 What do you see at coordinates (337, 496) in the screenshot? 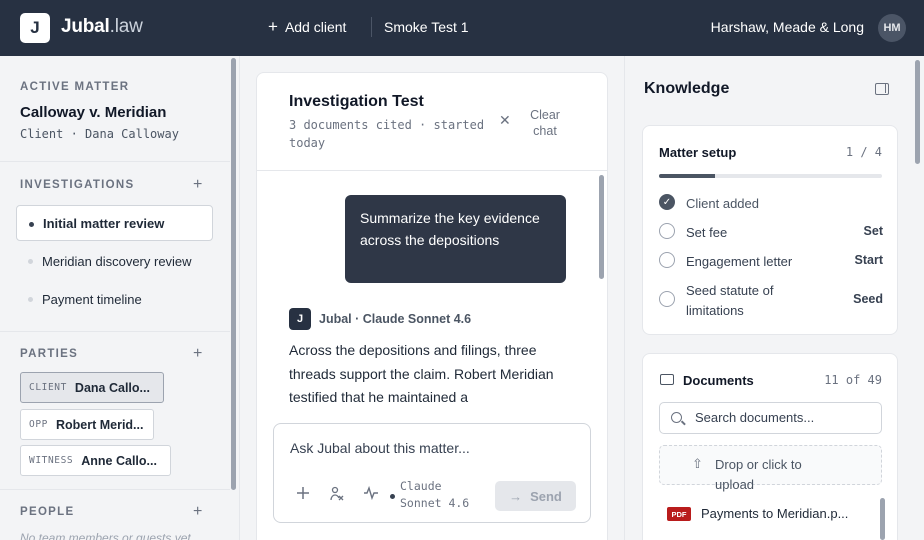
I see `attach-icon` at bounding box center [337, 496].